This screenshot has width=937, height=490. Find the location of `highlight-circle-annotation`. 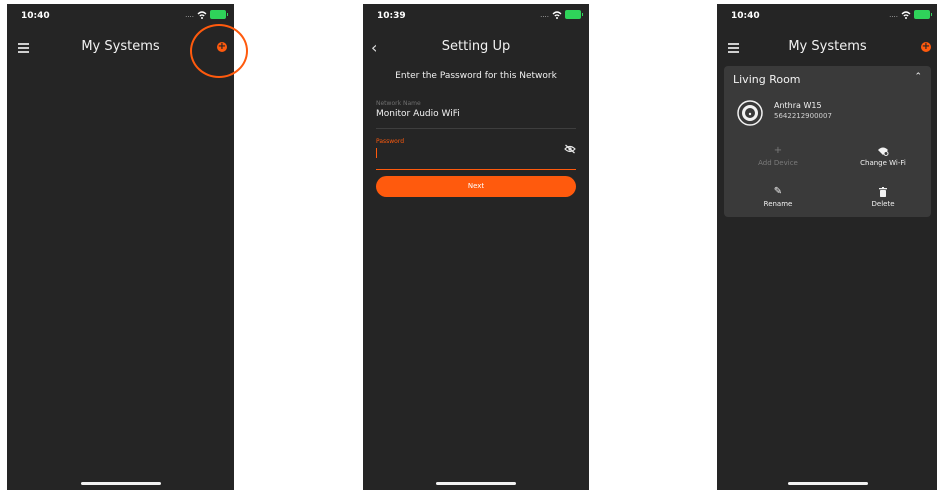

highlight-circle-annotation is located at coordinates (219, 51).